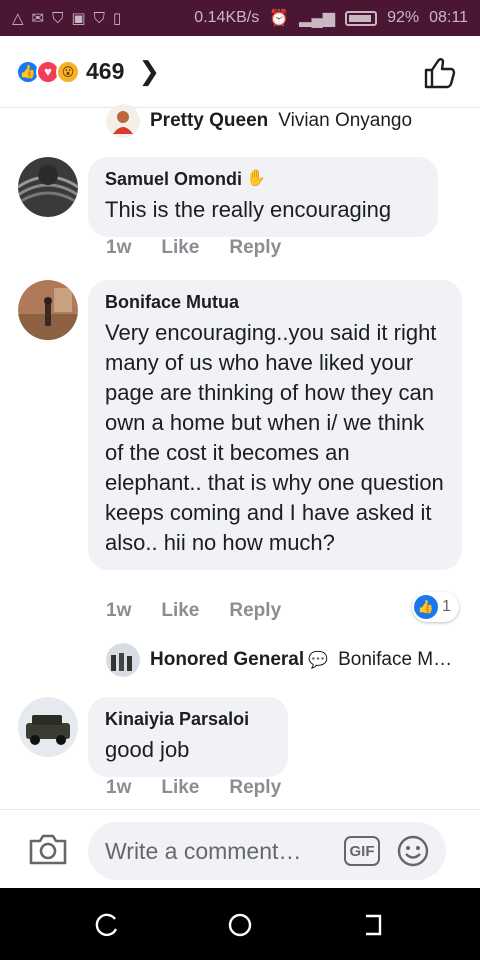 This screenshot has height=960, width=480. I want to click on battery-icon, so click(361, 18).